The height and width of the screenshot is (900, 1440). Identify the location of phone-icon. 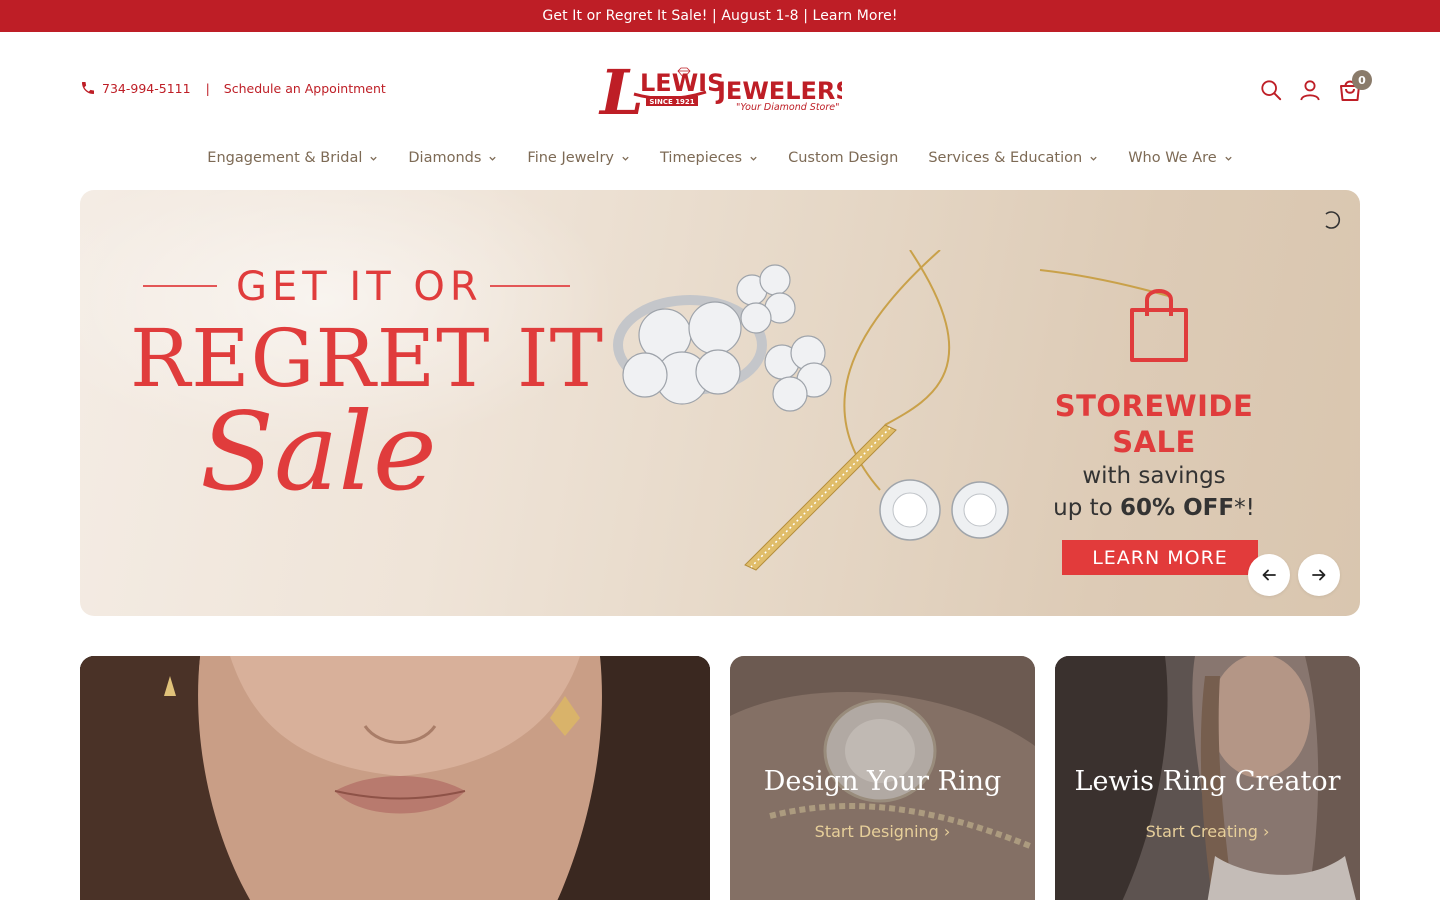
(88, 88).